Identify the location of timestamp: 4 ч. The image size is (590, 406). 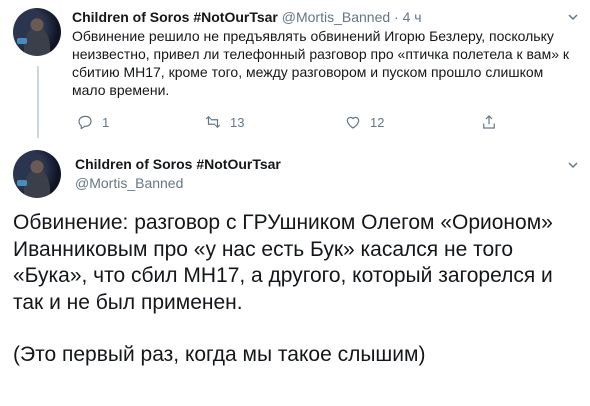
(412, 17).